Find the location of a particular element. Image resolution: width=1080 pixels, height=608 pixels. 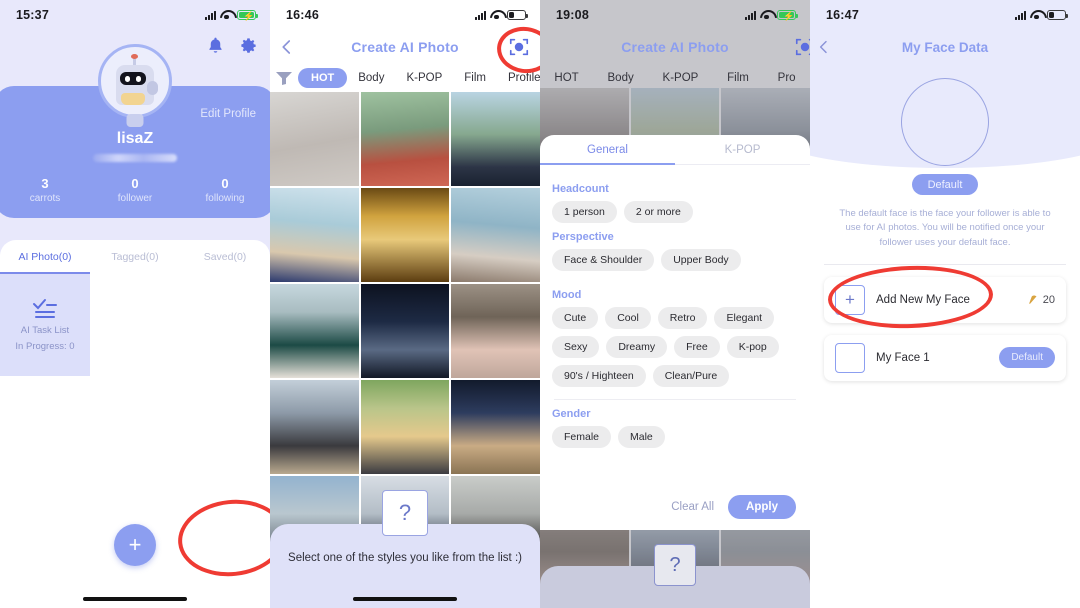

add-new-my-face-row: + Add New My Face 20 is located at coordinates (945, 299).